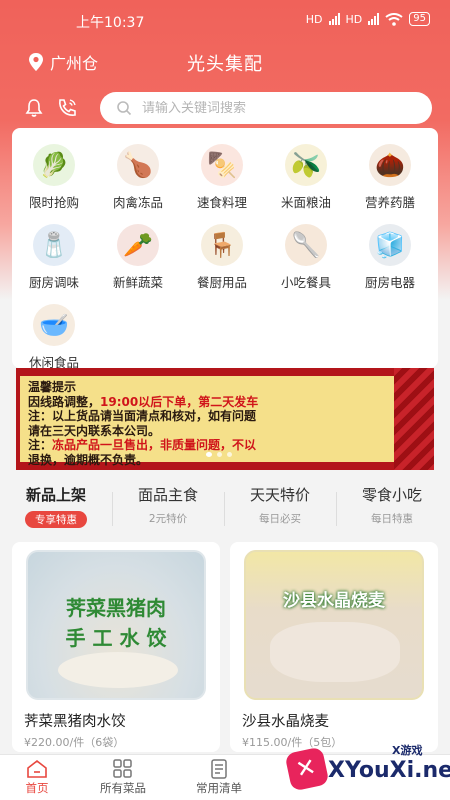  I want to click on grid-icon, so click(122, 768).